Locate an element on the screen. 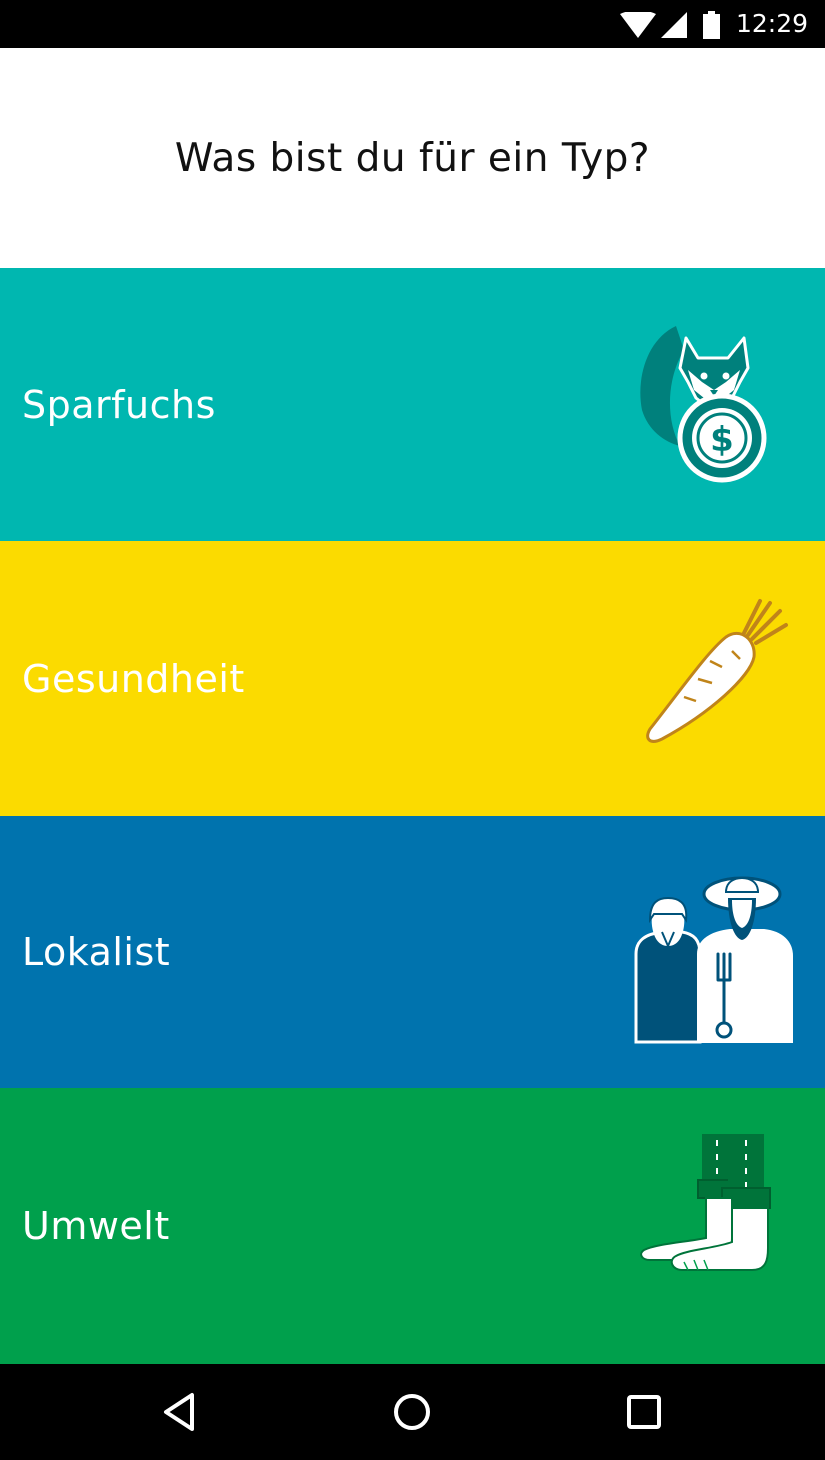 This screenshot has height=1460, width=825. navigation-bar is located at coordinates (412, 1412).